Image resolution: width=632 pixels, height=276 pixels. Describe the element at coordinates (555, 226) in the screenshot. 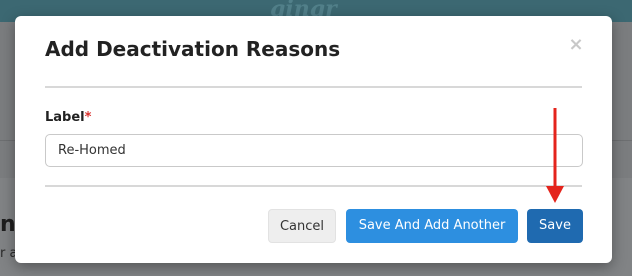

I see `save-button: Save` at that location.